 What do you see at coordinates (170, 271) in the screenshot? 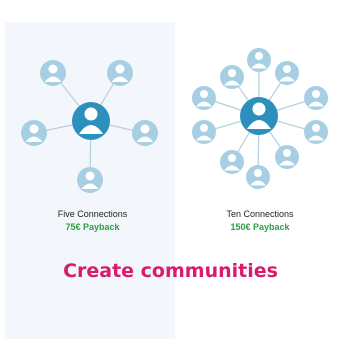
I see `headline: Create communities` at bounding box center [170, 271].